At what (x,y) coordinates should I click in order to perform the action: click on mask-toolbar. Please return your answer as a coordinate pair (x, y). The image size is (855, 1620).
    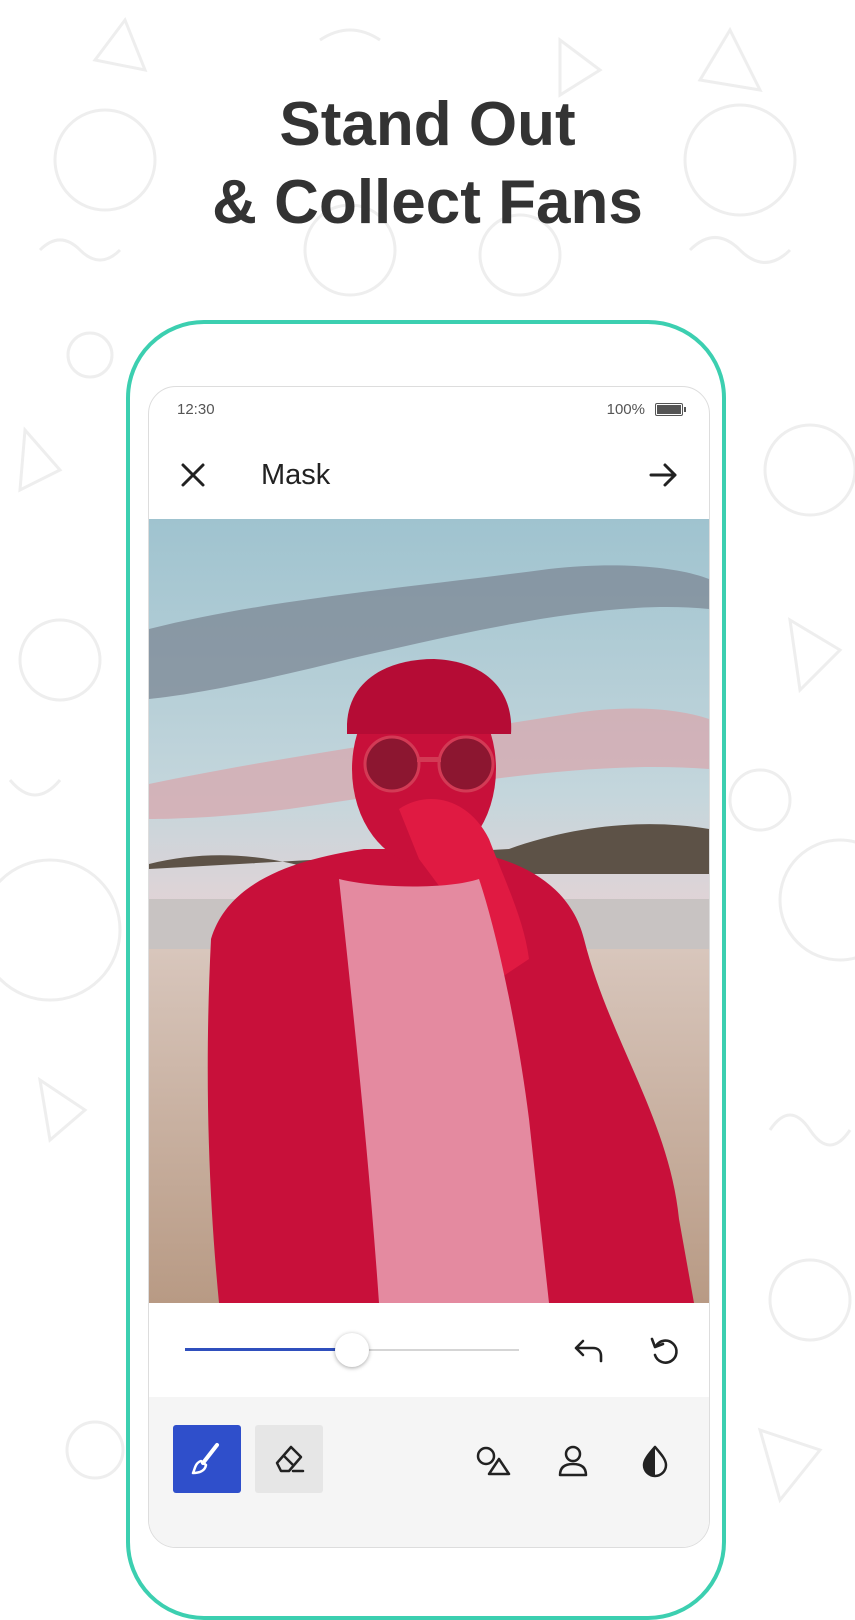
    Looking at the image, I should click on (429, 1472).